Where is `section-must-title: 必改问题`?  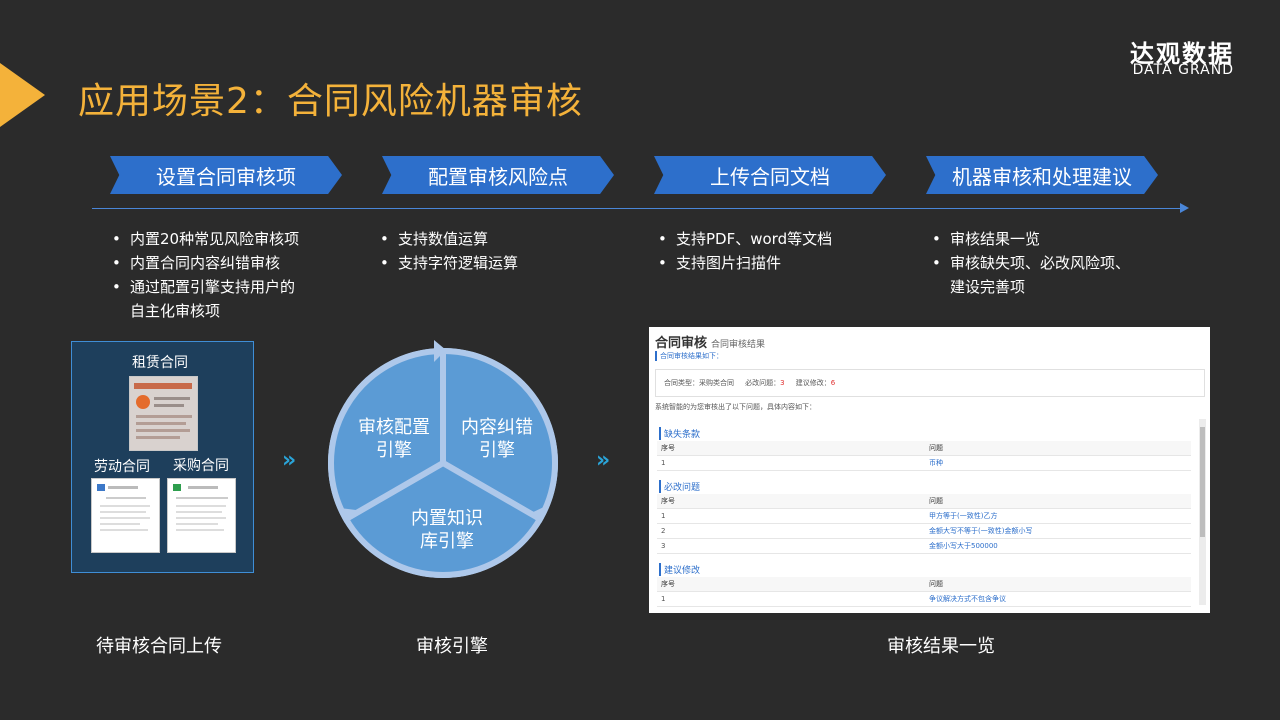 section-must-title: 必改问题 is located at coordinates (679, 486).